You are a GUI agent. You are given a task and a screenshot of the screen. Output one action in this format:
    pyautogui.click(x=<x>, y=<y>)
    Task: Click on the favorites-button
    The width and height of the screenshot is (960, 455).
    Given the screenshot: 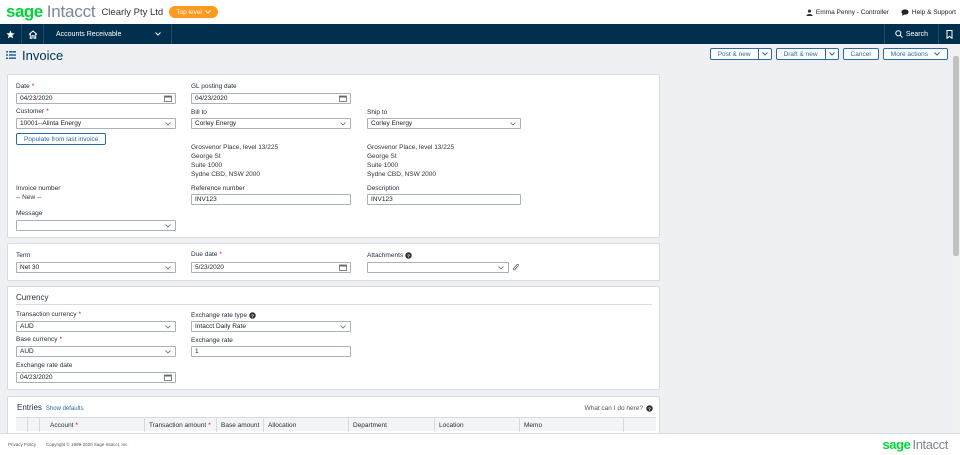 What is the action you would take?
    pyautogui.click(x=11, y=34)
    